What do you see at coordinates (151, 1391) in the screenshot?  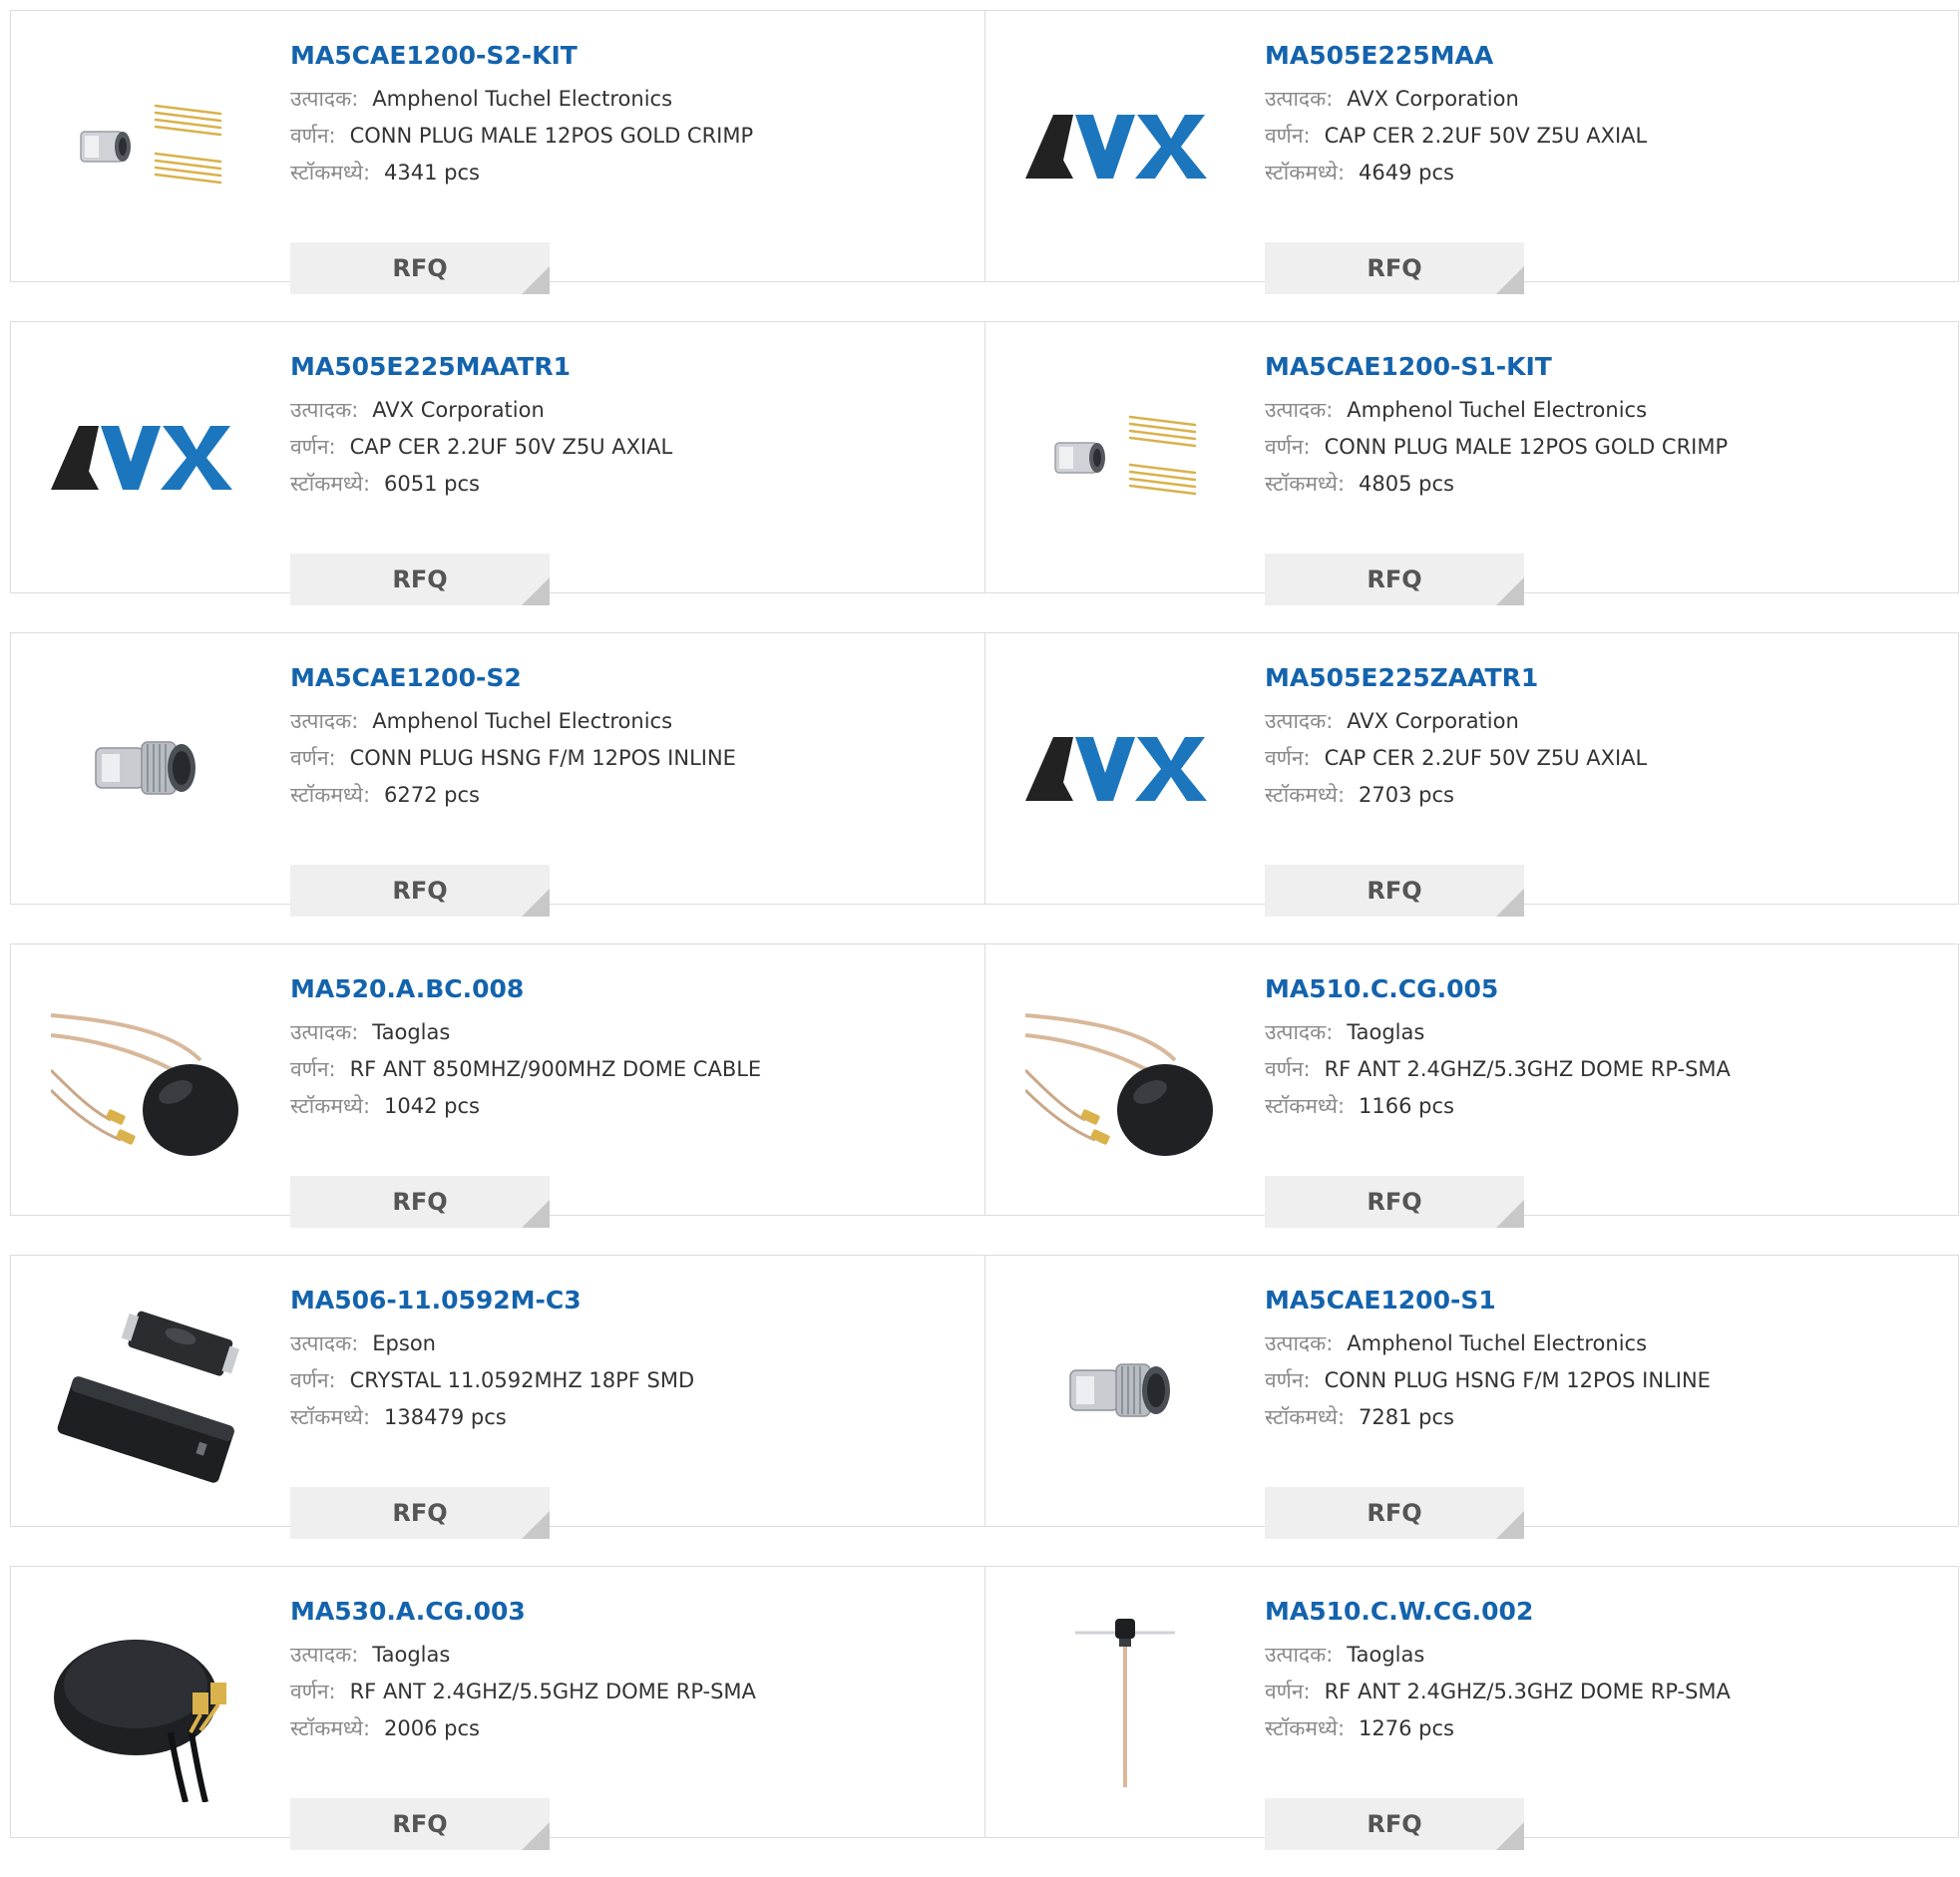 I see `crystal-smd-image` at bounding box center [151, 1391].